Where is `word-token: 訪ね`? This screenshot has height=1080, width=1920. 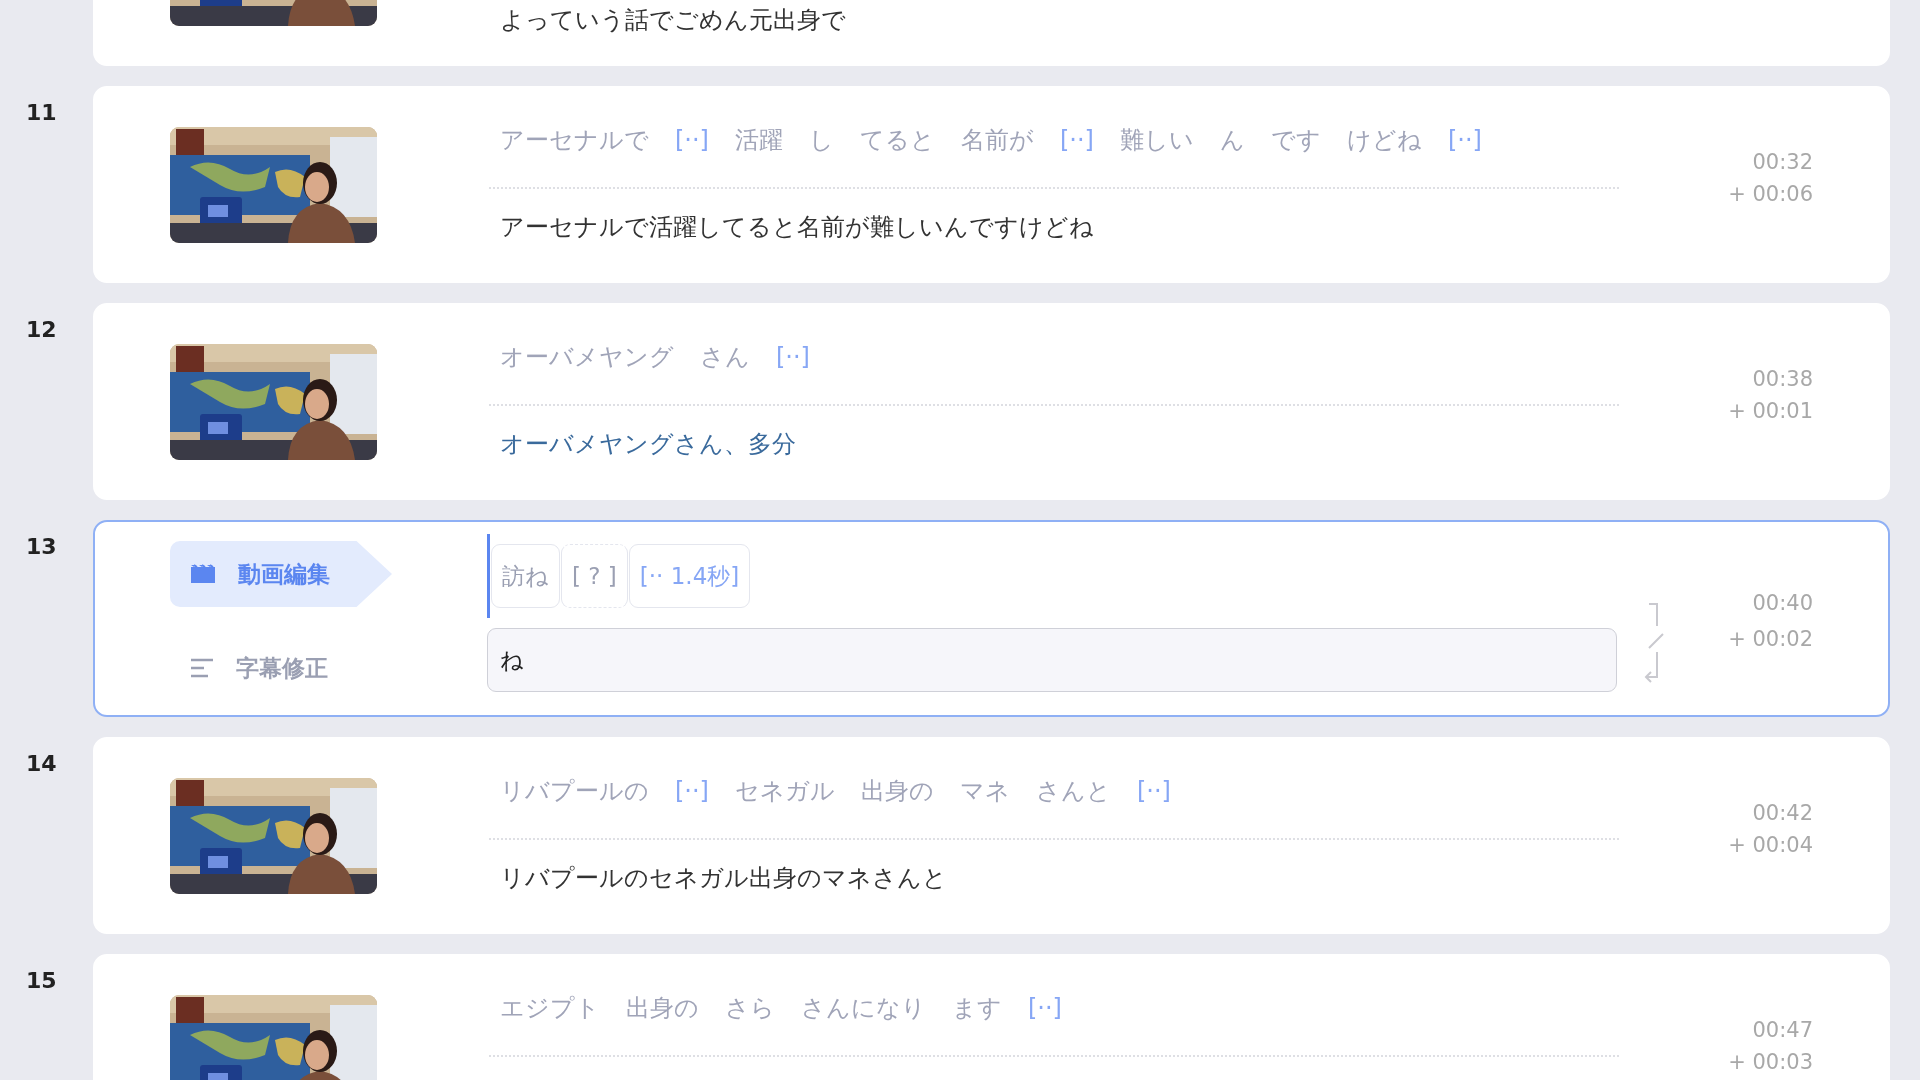
word-token: 訪ね is located at coordinates (525, 576).